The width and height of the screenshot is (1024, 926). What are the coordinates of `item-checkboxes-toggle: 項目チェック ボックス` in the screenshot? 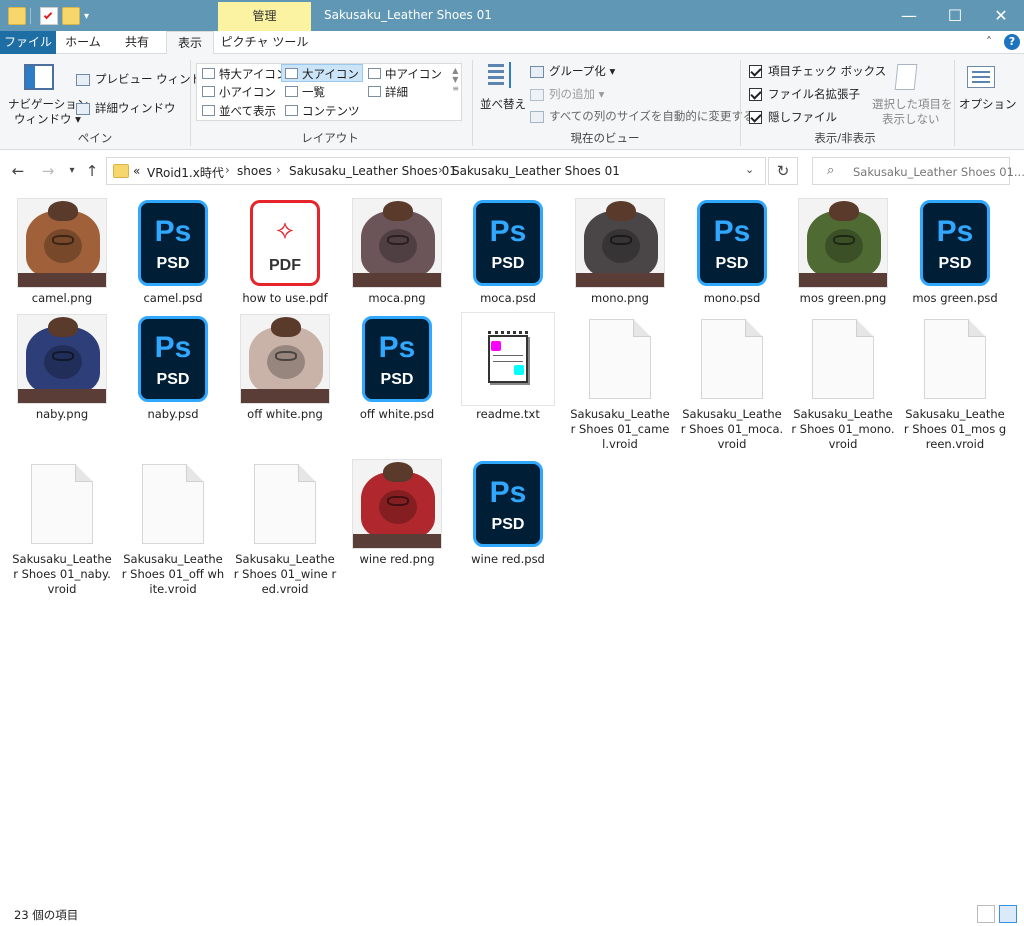 It's located at (817, 71).